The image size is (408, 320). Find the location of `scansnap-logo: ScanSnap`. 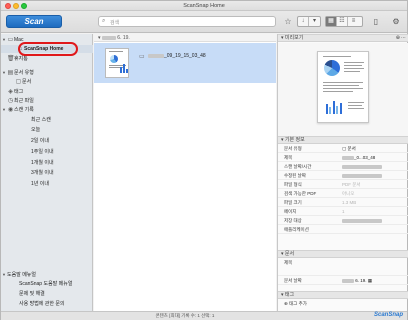

scansnap-logo: ScanSnap is located at coordinates (388, 315).